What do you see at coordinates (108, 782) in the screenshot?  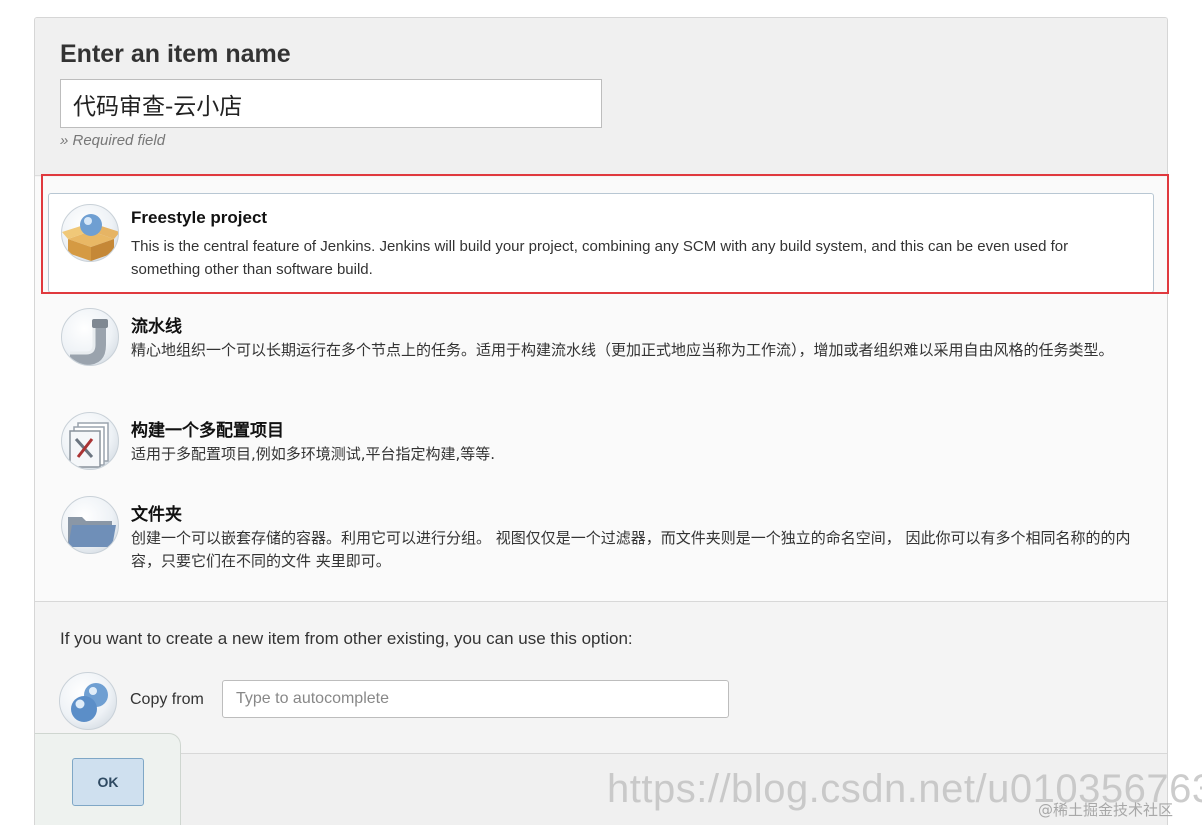 I see `ok-button: OK` at bounding box center [108, 782].